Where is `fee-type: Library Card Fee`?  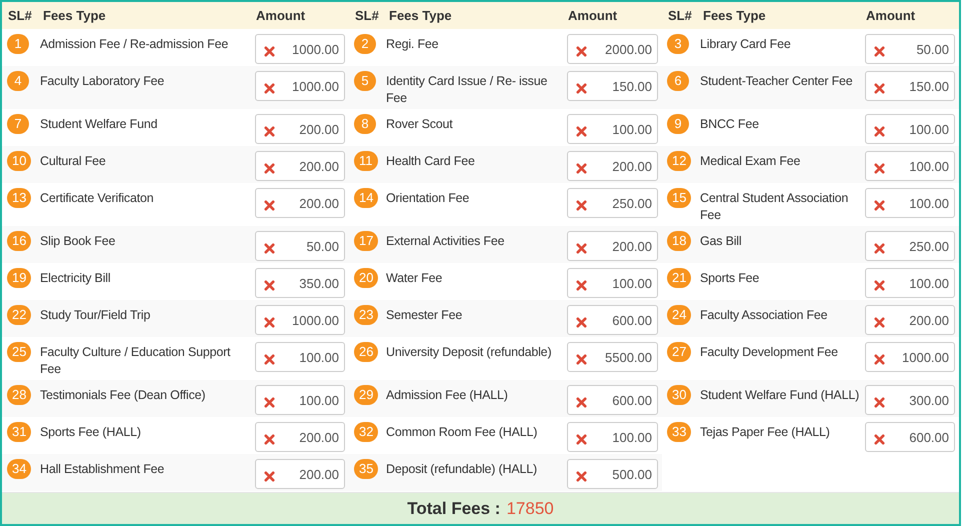 fee-type: Library Card Fee is located at coordinates (745, 44).